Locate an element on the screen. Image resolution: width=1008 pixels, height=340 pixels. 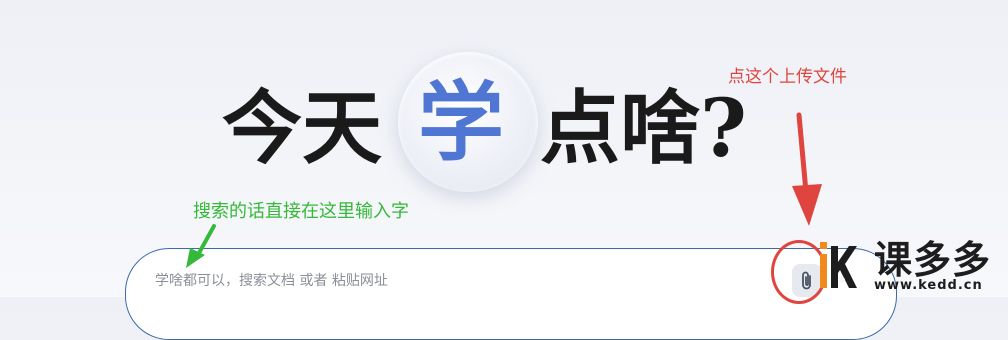
search-hint-annotation: 搜索的话直接在这里输入字 is located at coordinates (301, 211).